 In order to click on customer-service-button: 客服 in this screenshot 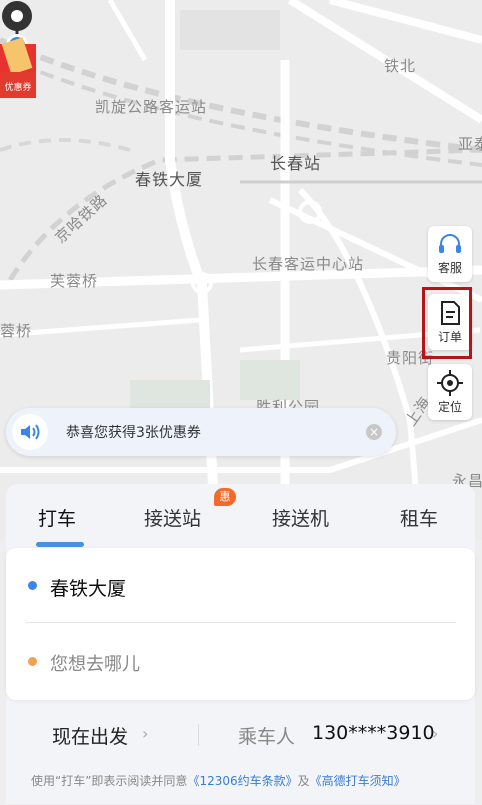, I will do `click(450, 254)`.